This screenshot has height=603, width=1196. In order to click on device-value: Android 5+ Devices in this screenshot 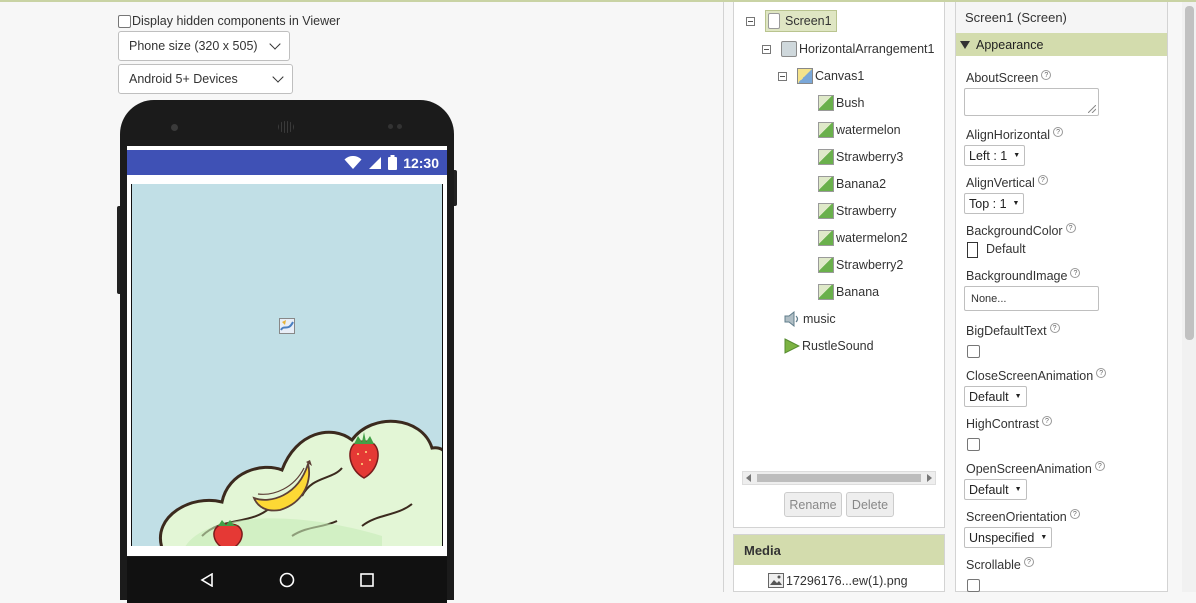, I will do `click(183, 79)`.